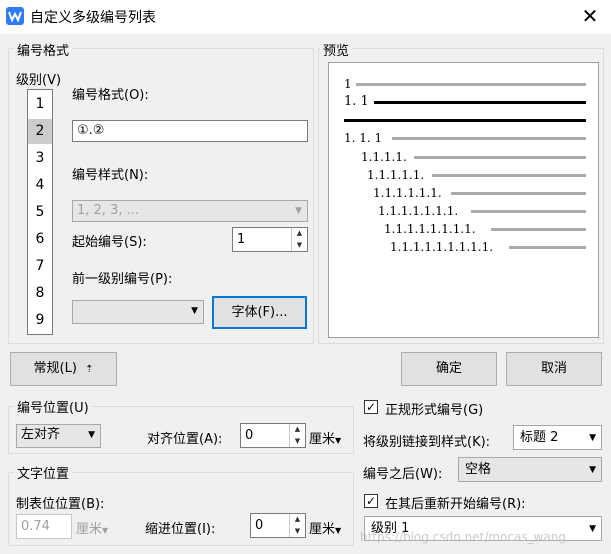 This screenshot has height=554, width=611. Describe the element at coordinates (418, 211) in the screenshot. I see `preview-line-text: 1.1.1.1.1.1.1.` at that location.